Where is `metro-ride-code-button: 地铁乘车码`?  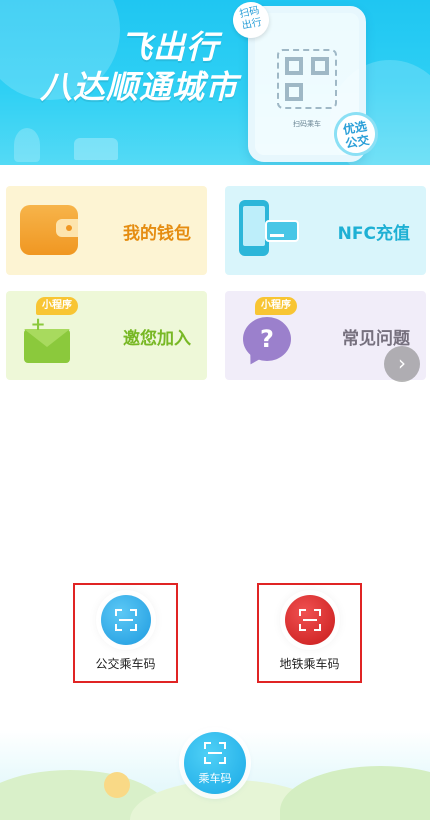
metro-ride-code-button: 地铁乘车码 is located at coordinates (309, 633).